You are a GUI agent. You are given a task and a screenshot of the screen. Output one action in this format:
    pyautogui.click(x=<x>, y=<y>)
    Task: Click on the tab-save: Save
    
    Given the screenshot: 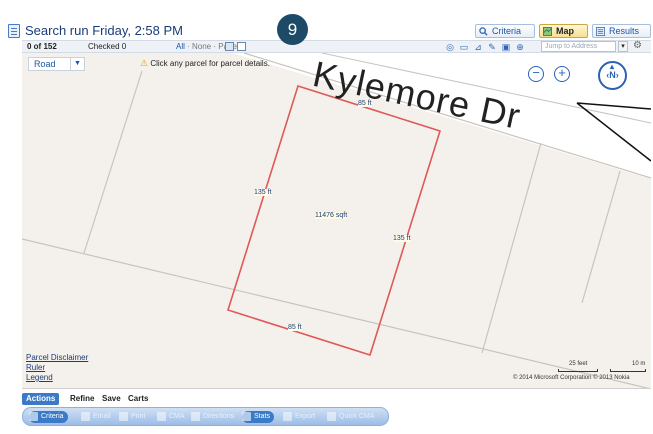 What is the action you would take?
    pyautogui.click(x=111, y=399)
    